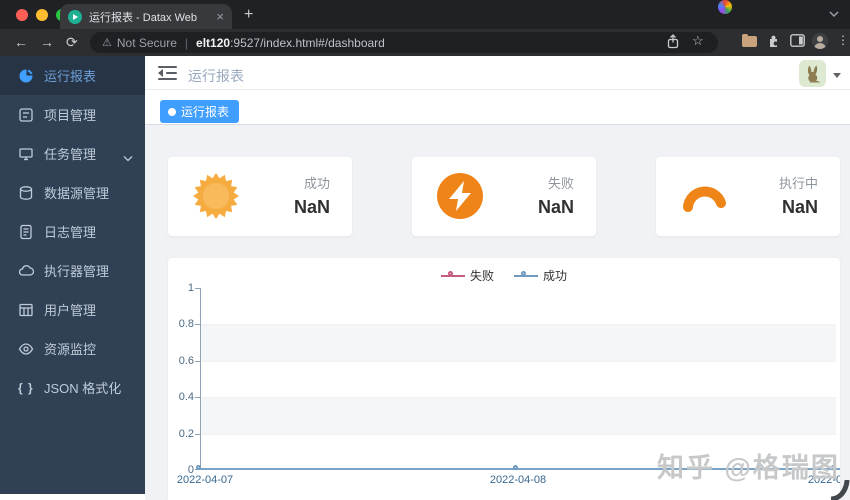 This screenshot has height=500, width=850. Describe the element at coordinates (26, 193) in the screenshot. I see `datasource-icon` at that location.